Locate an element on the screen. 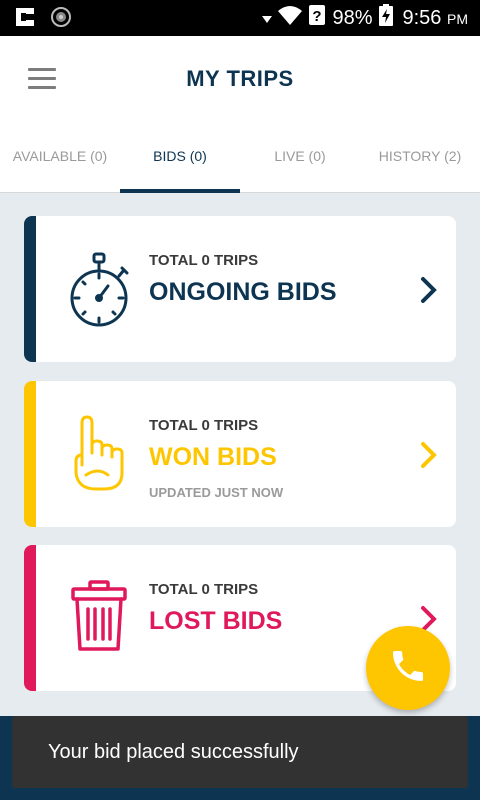 This screenshot has width=480, height=800. clock: 9:56 PM is located at coordinates (436, 18).